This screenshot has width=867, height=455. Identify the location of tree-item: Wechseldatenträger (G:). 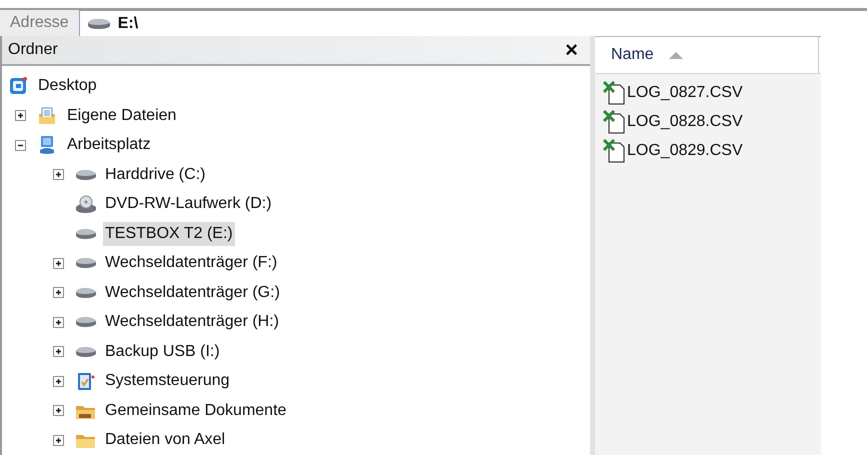
(192, 292).